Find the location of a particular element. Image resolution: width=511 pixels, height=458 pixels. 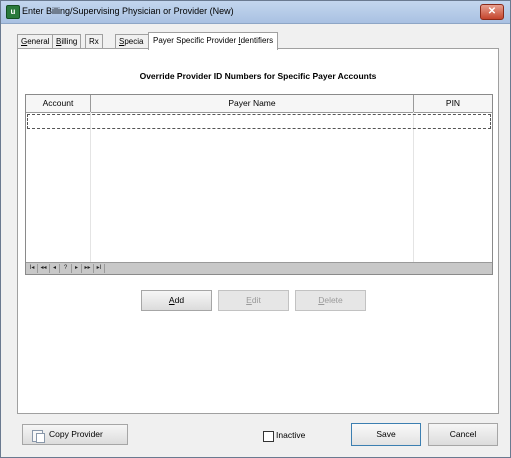

tab-rx: Rx is located at coordinates (94, 41).